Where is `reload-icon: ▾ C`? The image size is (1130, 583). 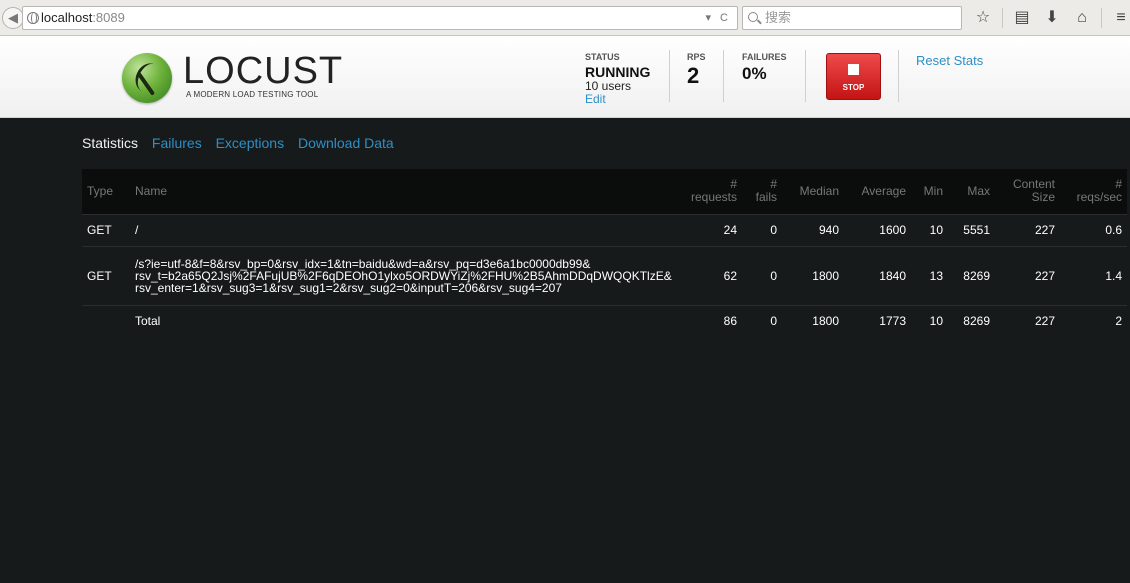
reload-icon: ▾ C is located at coordinates (718, 18).